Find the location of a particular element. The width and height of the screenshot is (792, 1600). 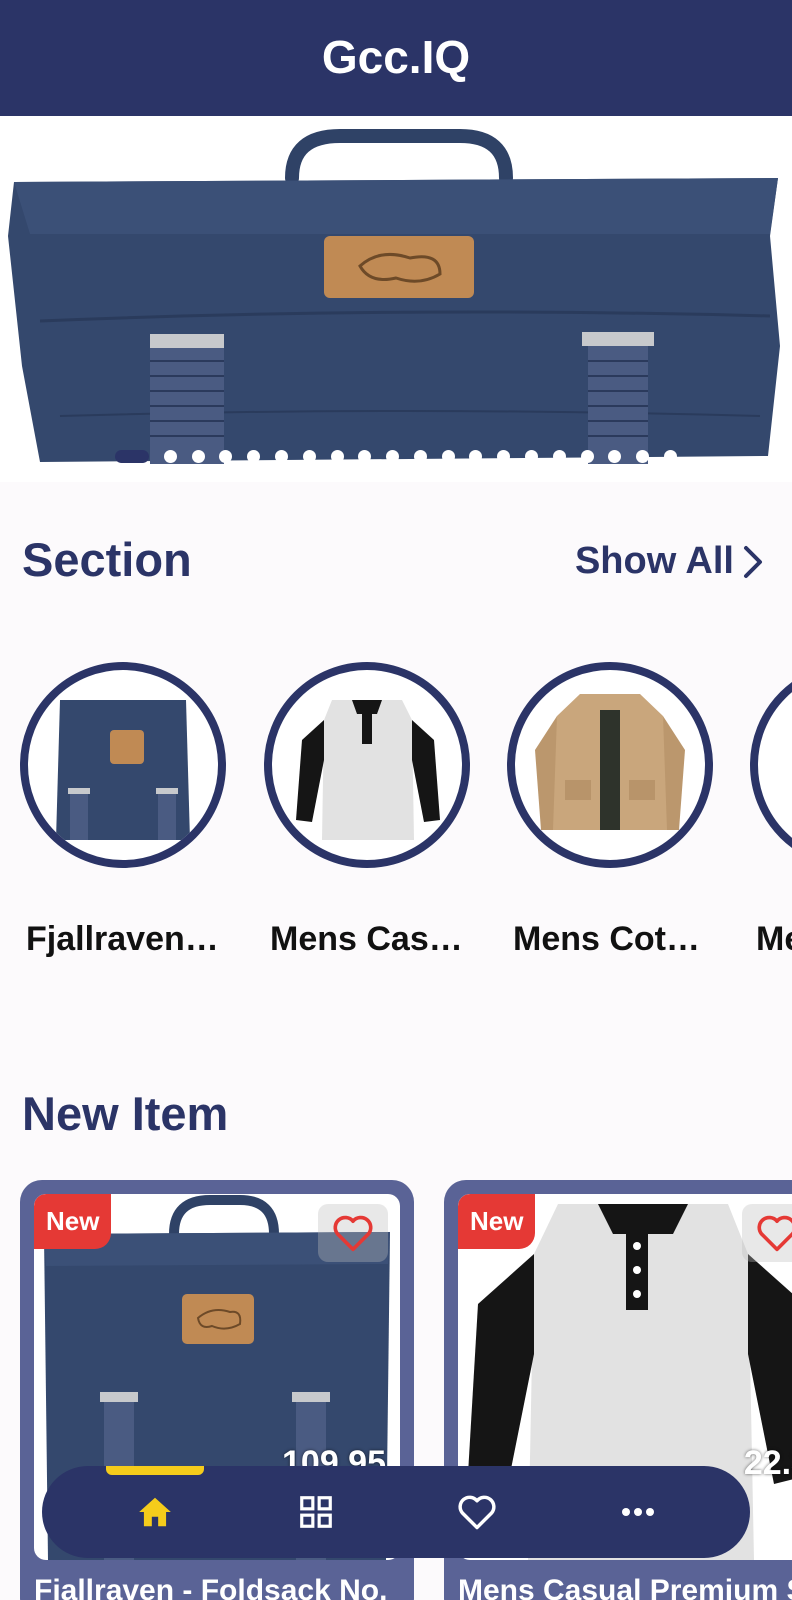

category-item: Mens Cotton Jacket is located at coordinates (612, 810).